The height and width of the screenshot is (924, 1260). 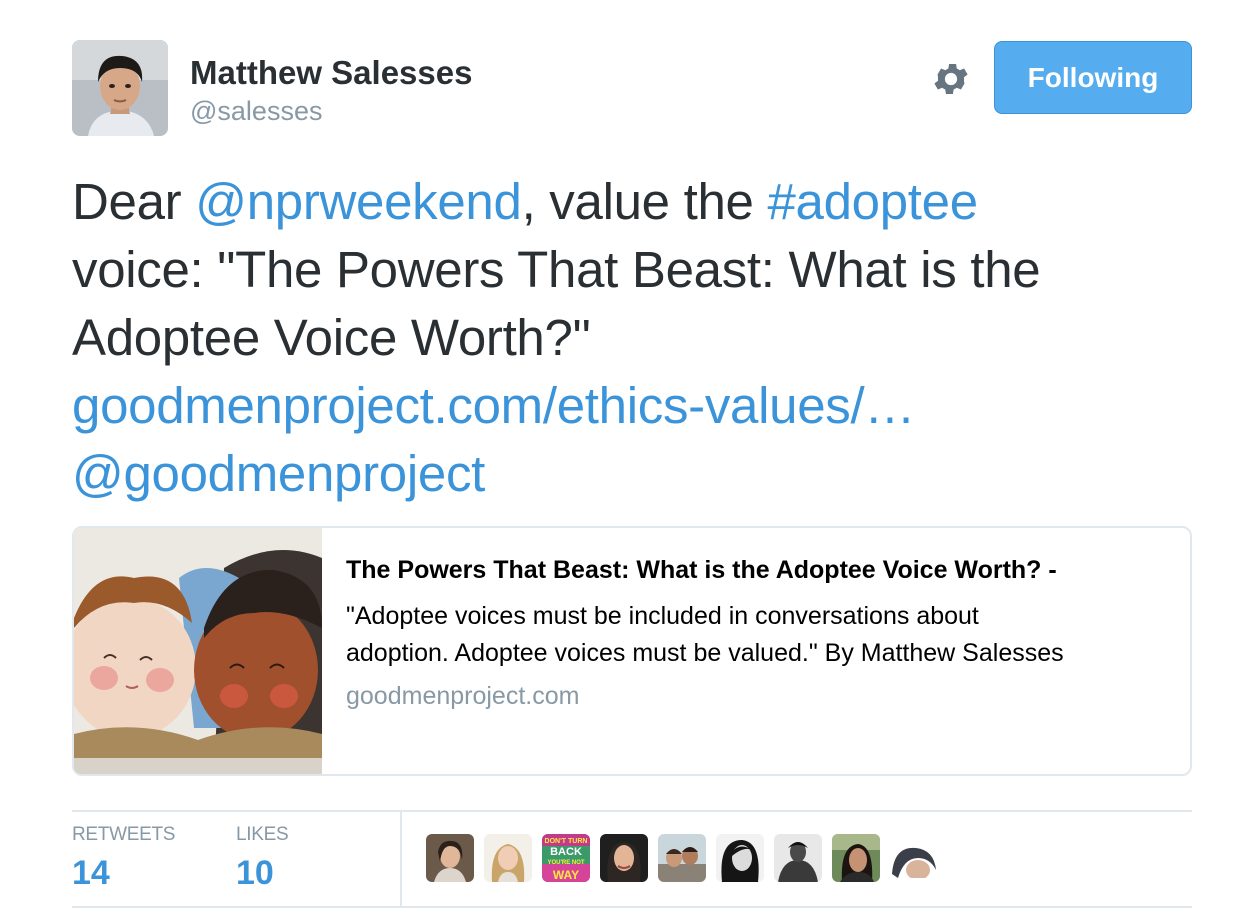 I want to click on author-avatar, so click(x=120, y=88).